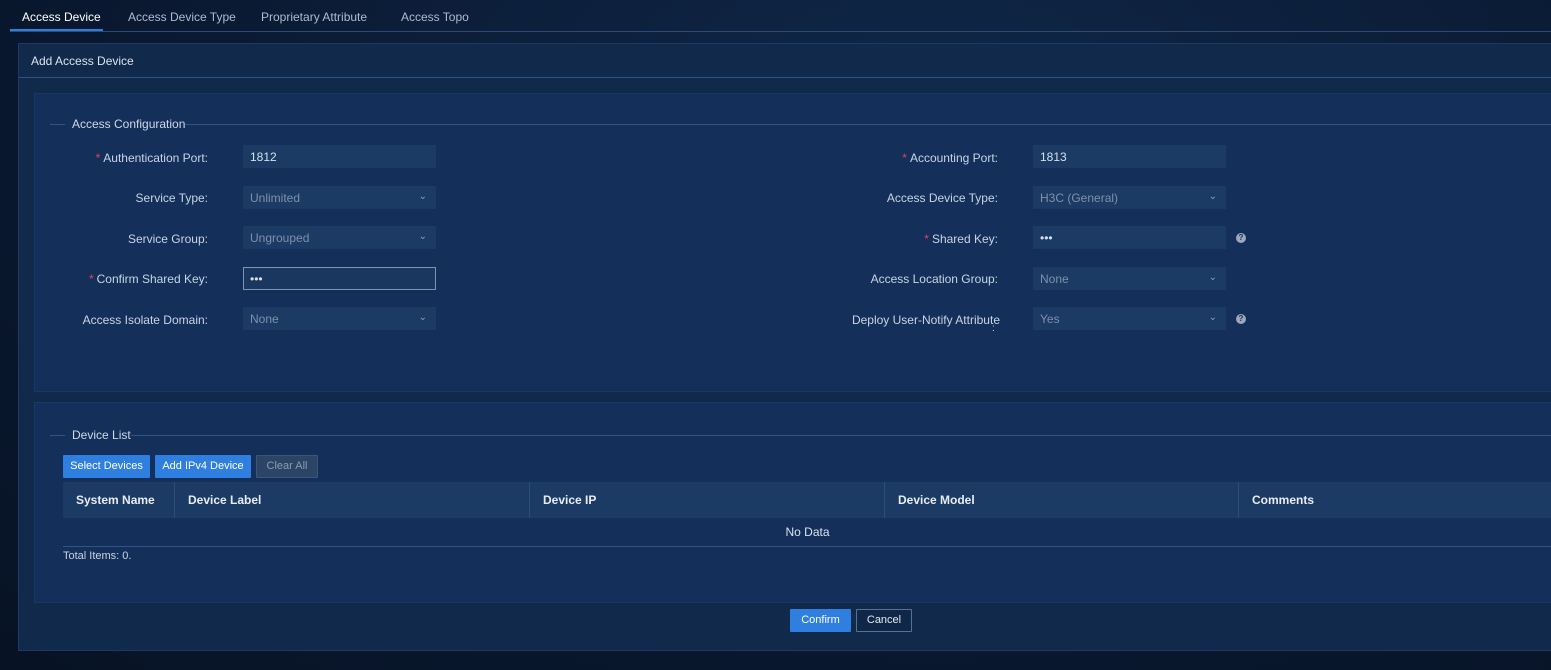 This screenshot has height=670, width=1551. I want to click on column-header-comments: Comments, so click(1395, 500).